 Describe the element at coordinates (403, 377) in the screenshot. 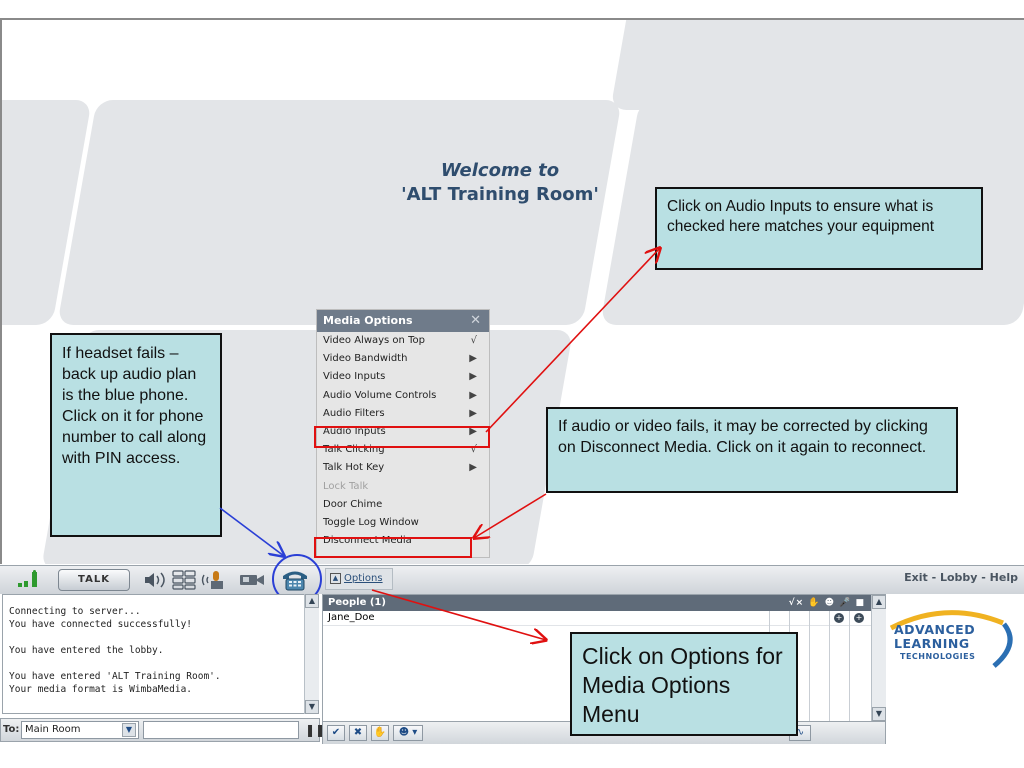

I see `menu-item-video-inputs: Video Inputs ▶` at that location.